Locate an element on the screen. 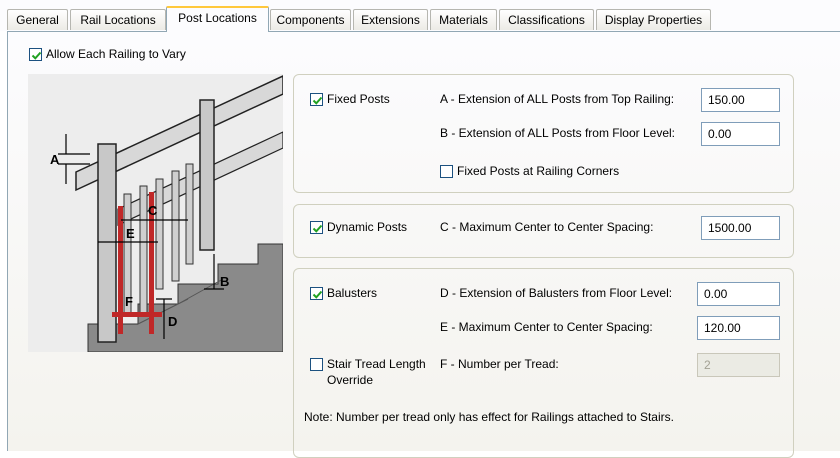 This screenshot has width=840, height=458. stair-tread-override-checkbox is located at coordinates (316, 364).